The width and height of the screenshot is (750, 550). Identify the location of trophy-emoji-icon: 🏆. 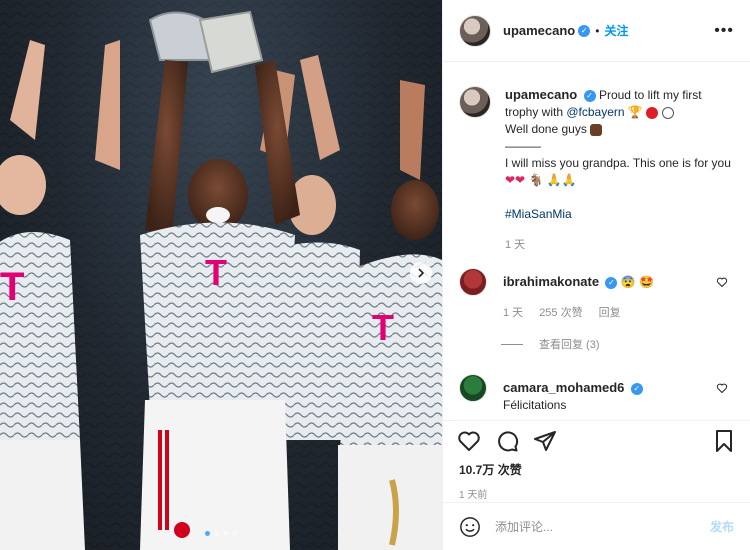
(635, 112).